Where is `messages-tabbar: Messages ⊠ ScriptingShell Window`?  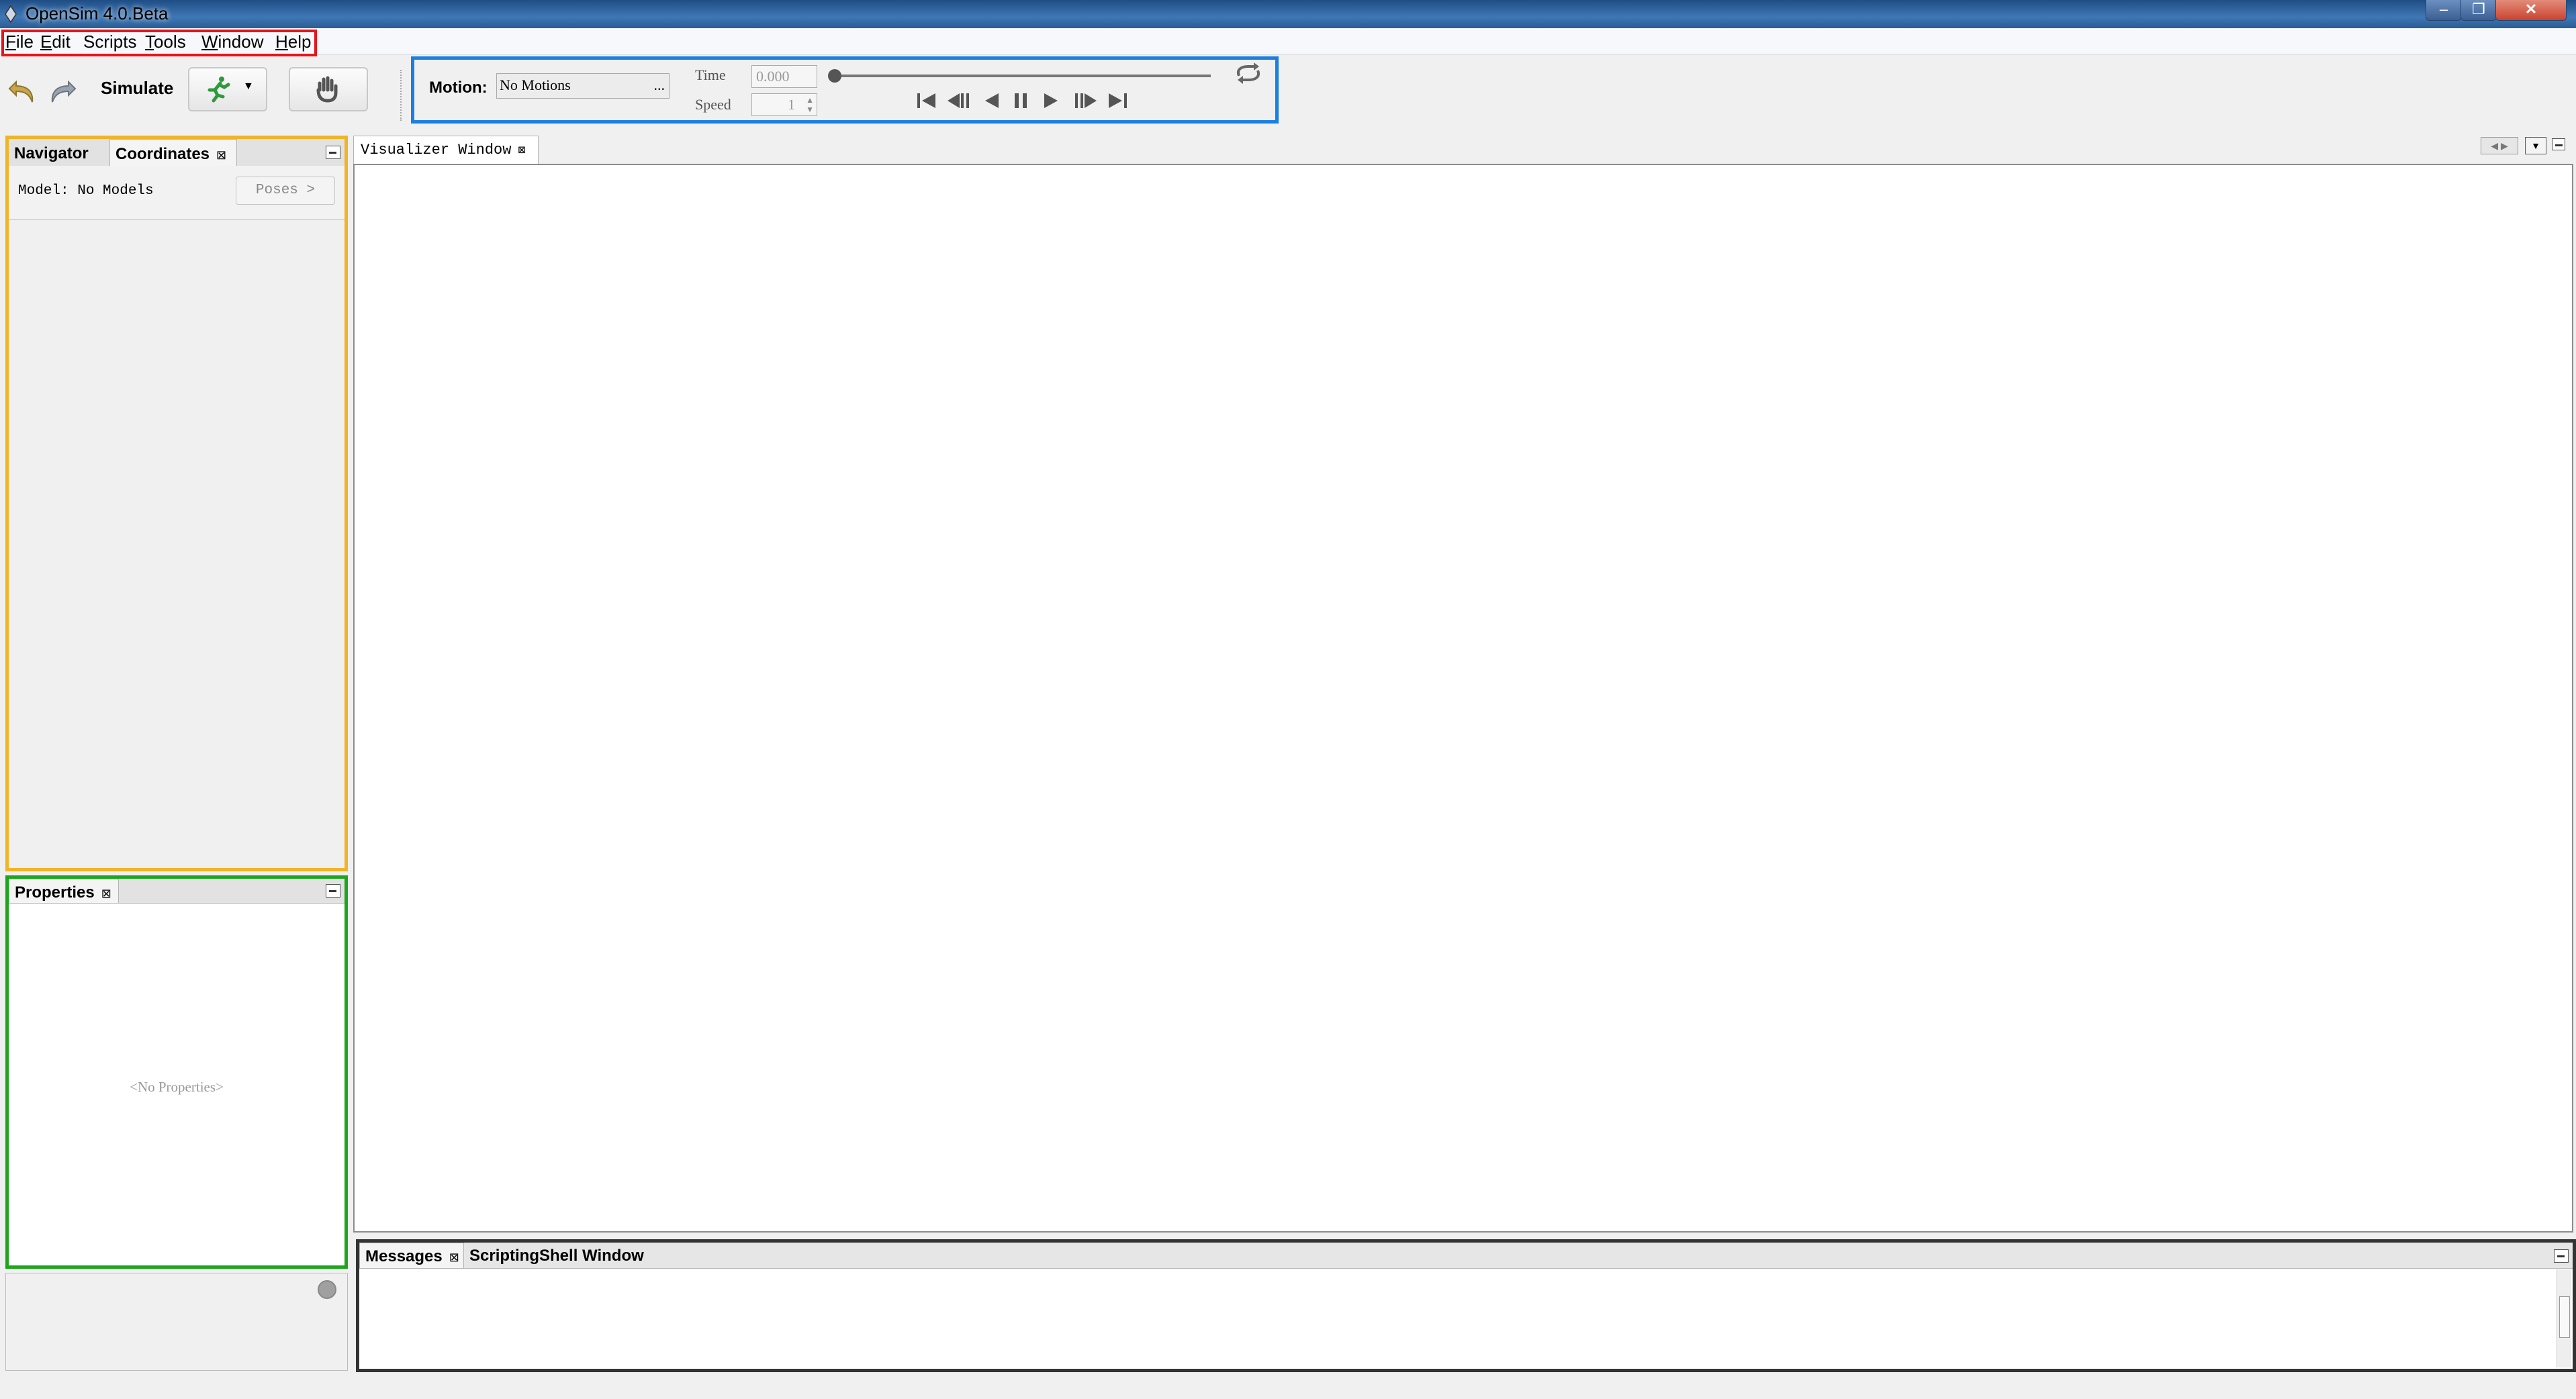
messages-tabbar: Messages ⊠ ScriptingShell Window is located at coordinates (1466, 1256).